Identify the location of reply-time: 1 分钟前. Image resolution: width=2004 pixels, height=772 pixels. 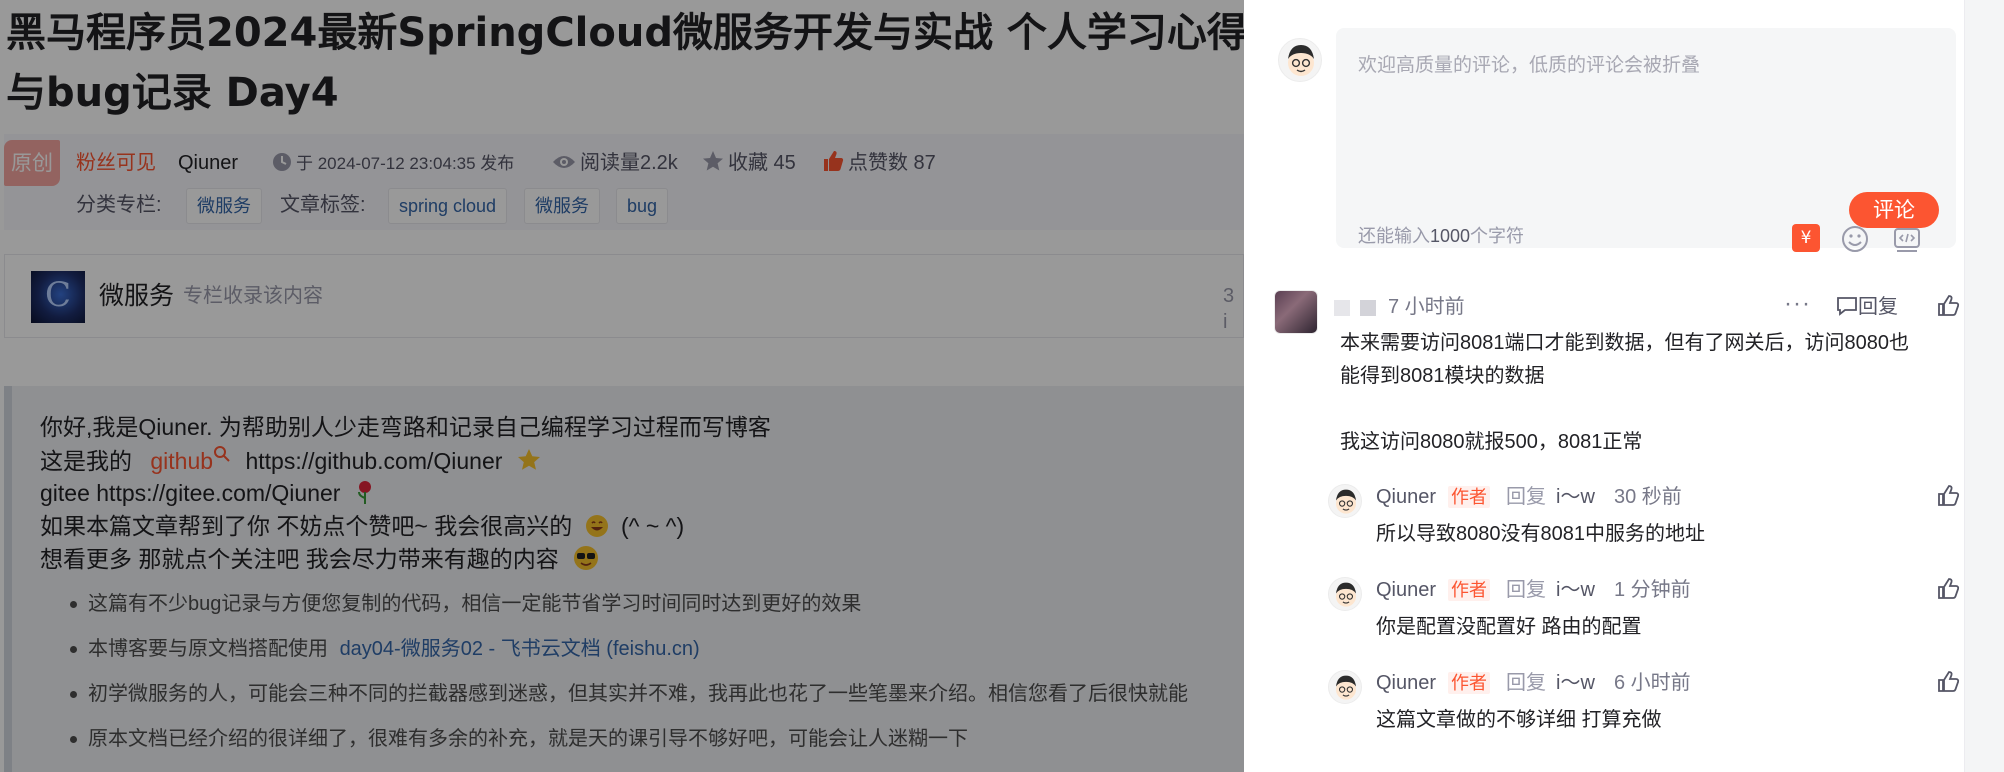
(1652, 590).